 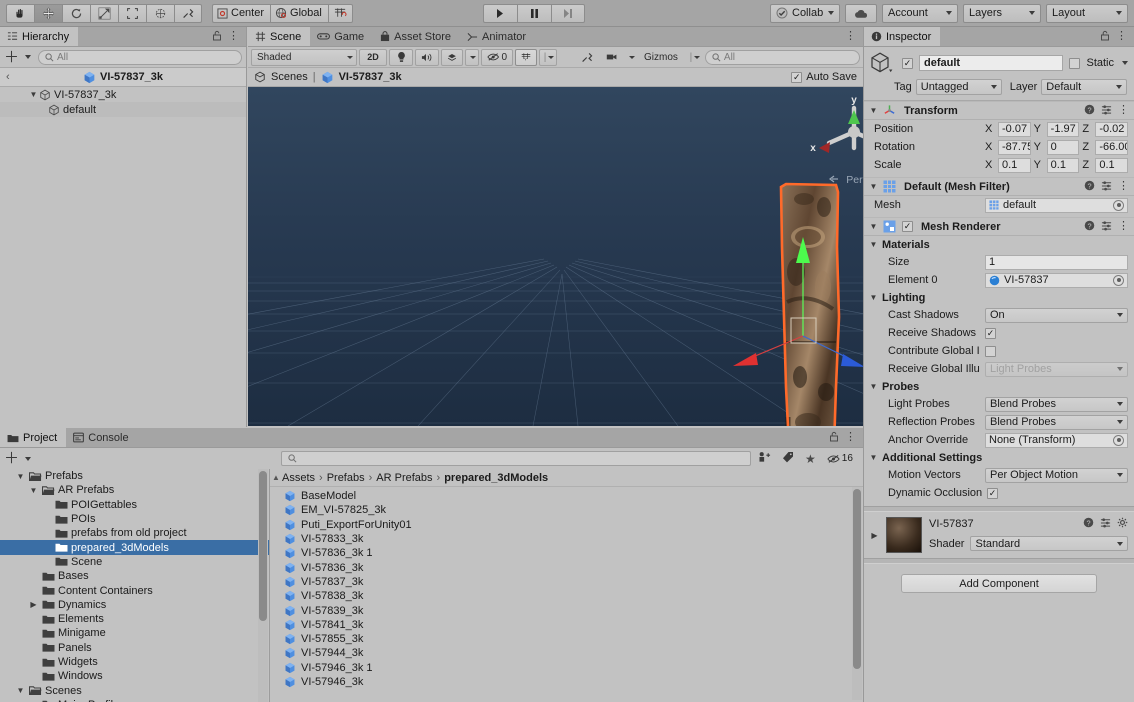 What do you see at coordinates (587, 57) in the screenshot?
I see `scene-tools-button` at bounding box center [587, 57].